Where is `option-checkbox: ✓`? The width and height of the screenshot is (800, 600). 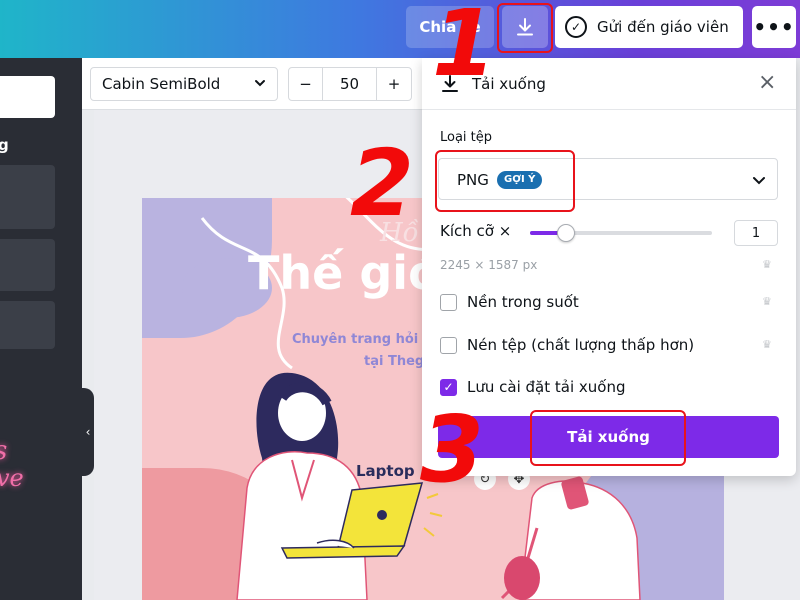 option-checkbox: ✓ is located at coordinates (448, 387).